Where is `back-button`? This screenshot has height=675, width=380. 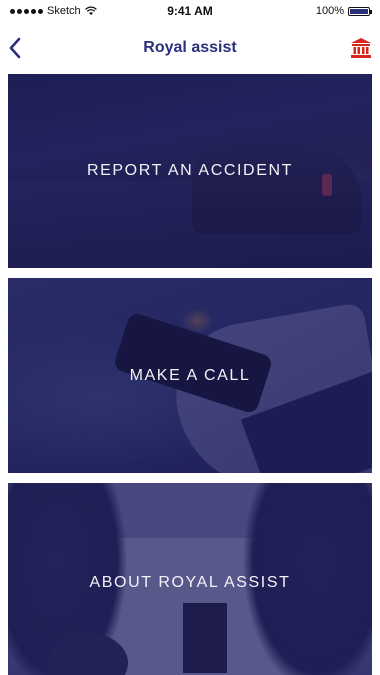
back-button is located at coordinates (23, 48).